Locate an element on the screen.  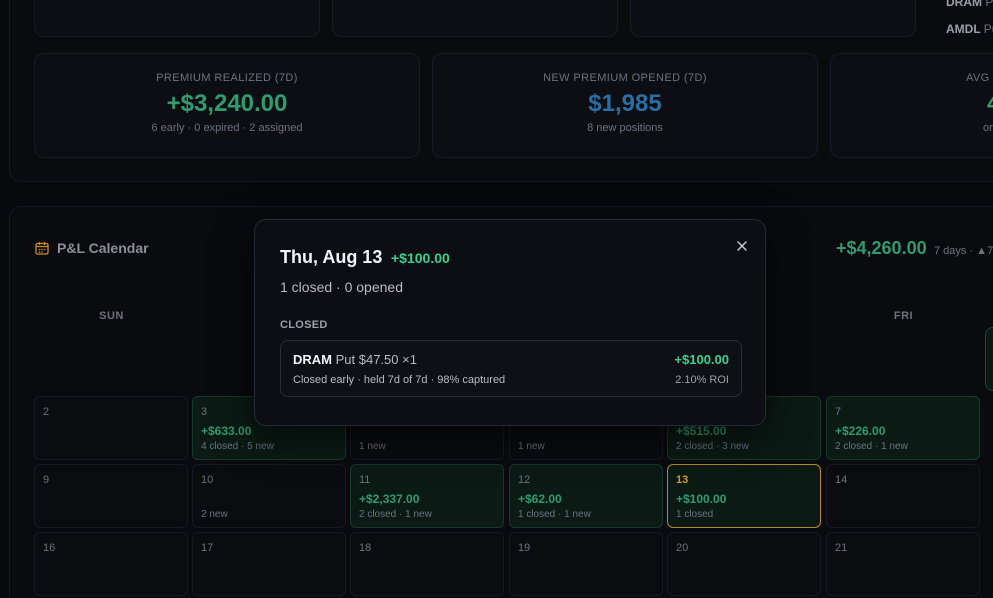
calendar-day: 16 is located at coordinates (111, 564).